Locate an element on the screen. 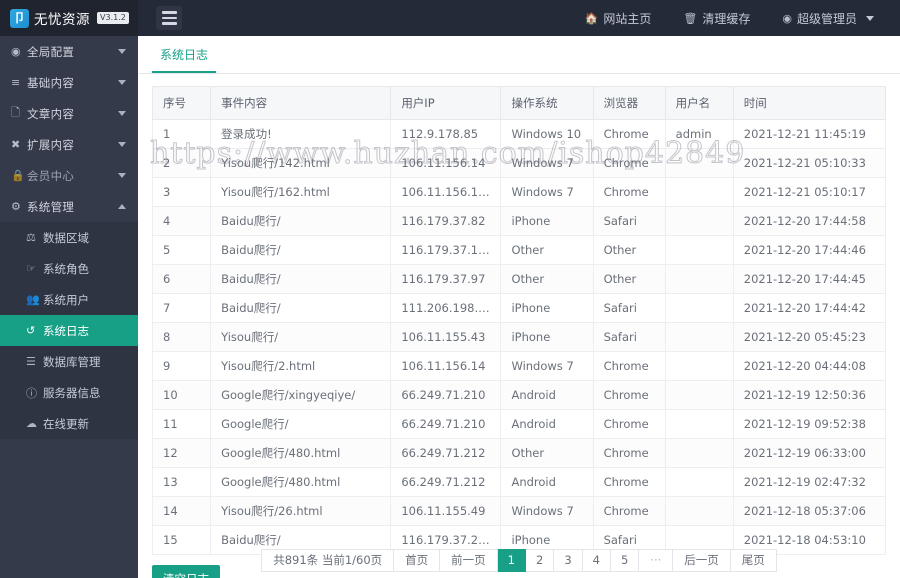 The height and width of the screenshot is (578, 900). topnav-item-clear-cache: 🗑 清理缓存 is located at coordinates (716, 18).